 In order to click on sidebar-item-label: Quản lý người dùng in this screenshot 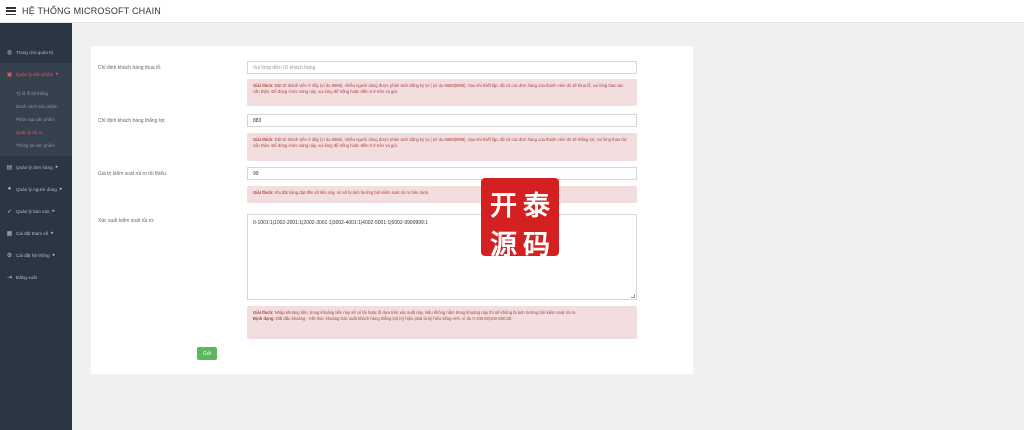, I will do `click(36, 189)`.